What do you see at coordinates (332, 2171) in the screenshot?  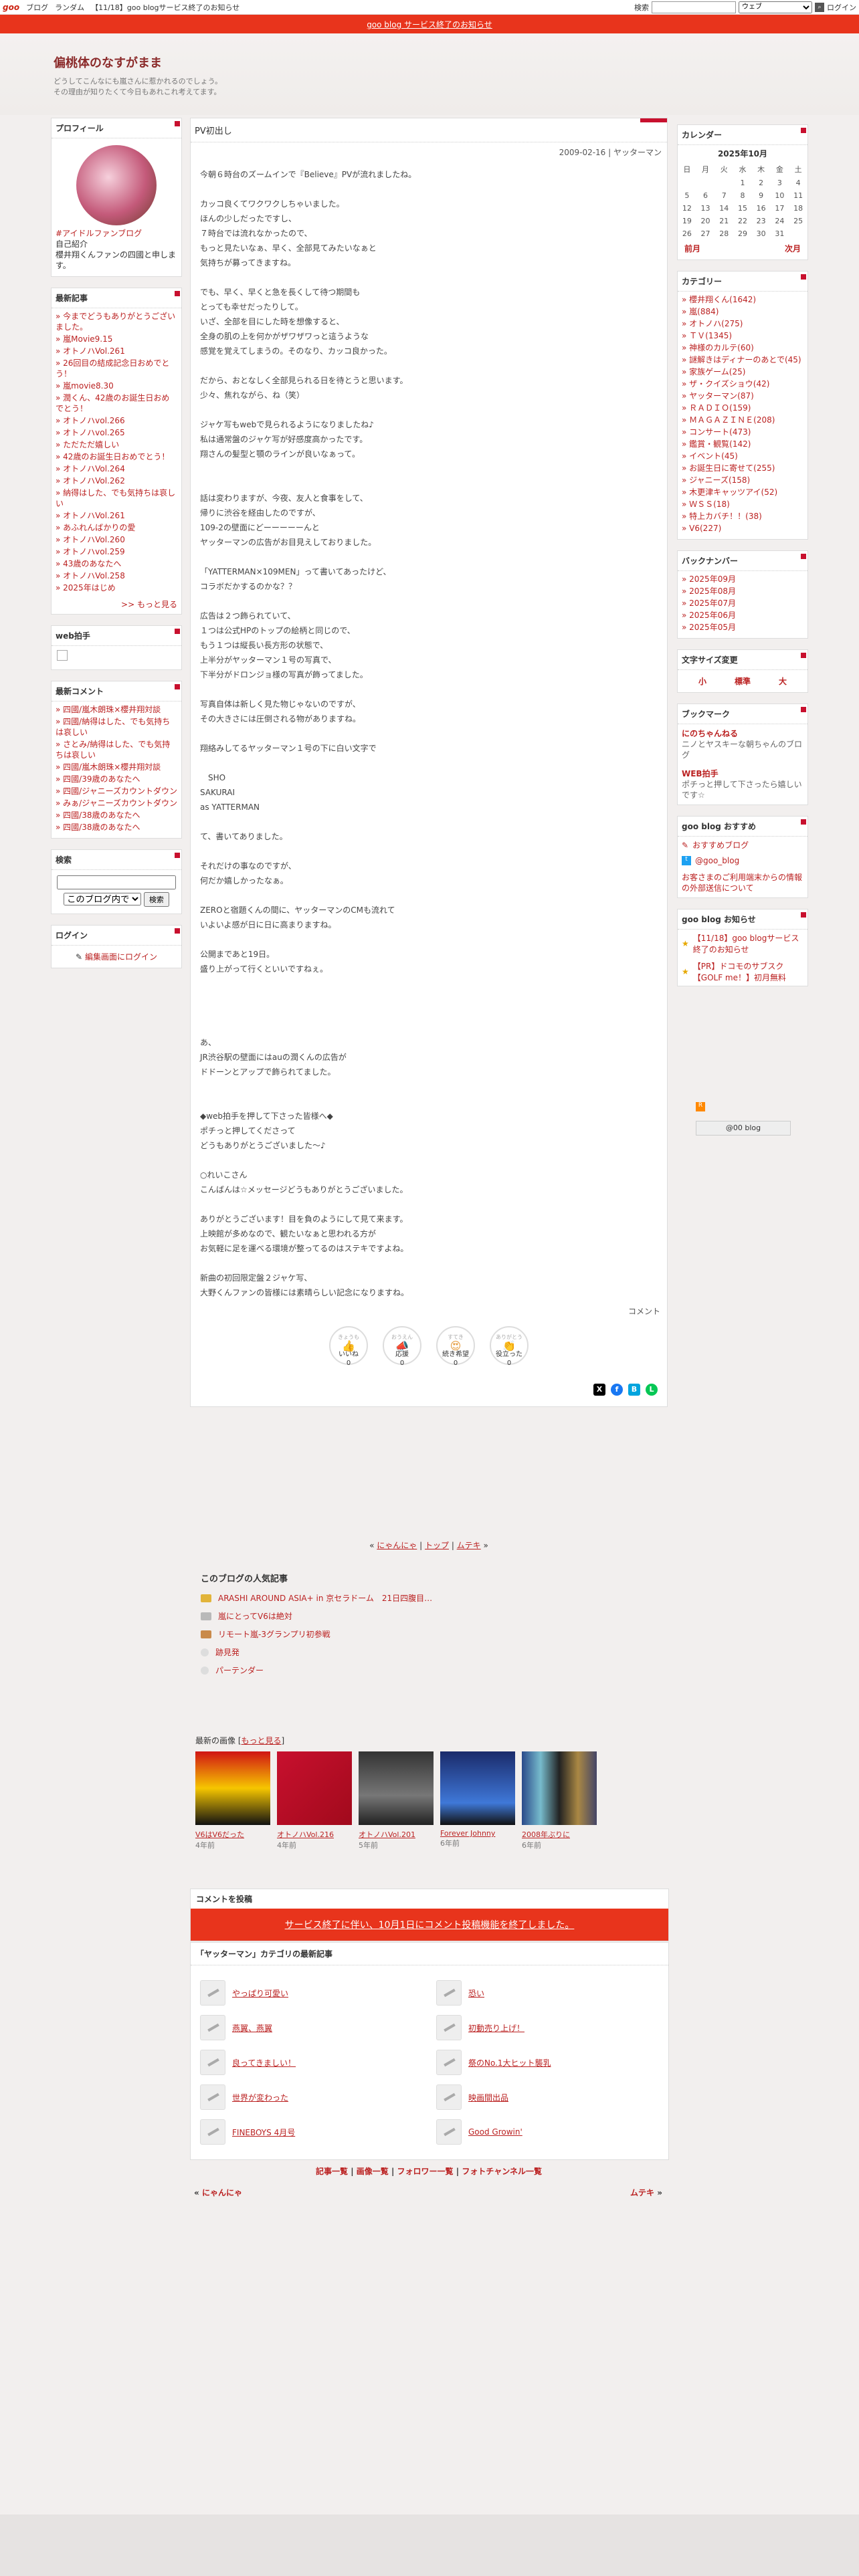 I see `footer-articles: 記事一覧` at bounding box center [332, 2171].